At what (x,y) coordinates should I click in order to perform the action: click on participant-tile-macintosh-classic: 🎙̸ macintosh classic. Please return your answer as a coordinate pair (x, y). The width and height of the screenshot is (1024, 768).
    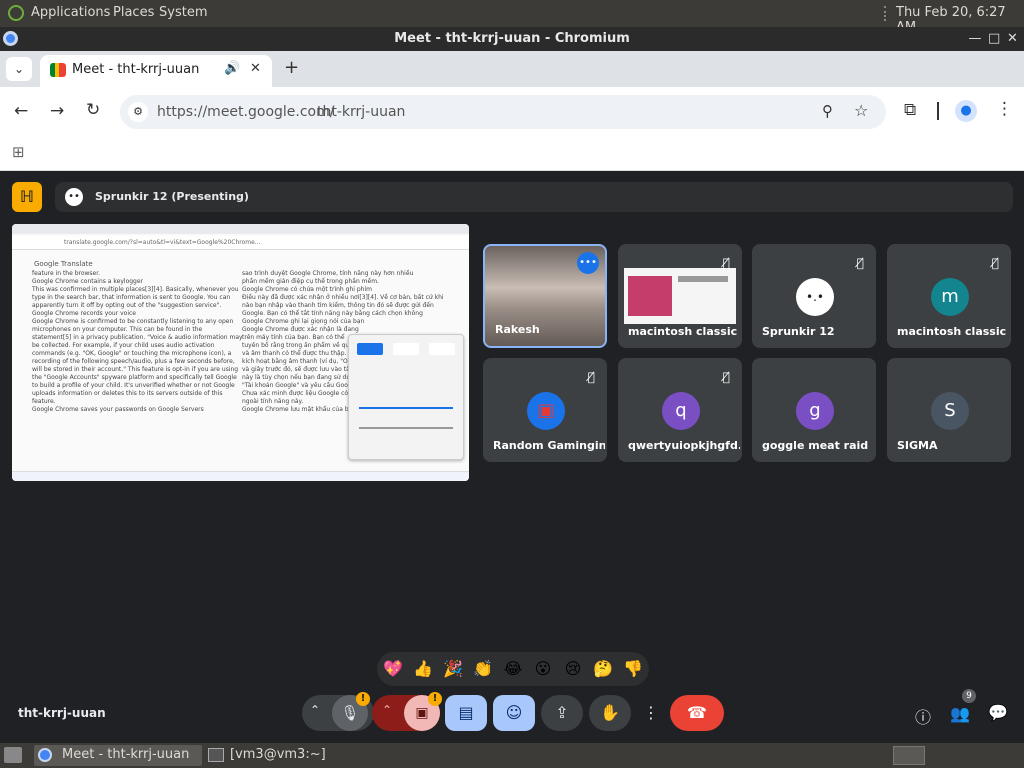
    Looking at the image, I should click on (680, 296).